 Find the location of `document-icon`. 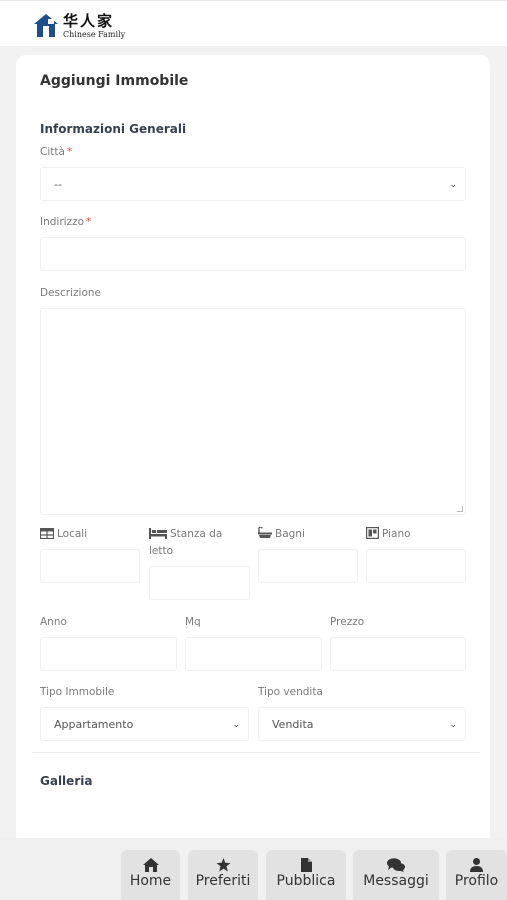

document-icon is located at coordinates (306, 865).